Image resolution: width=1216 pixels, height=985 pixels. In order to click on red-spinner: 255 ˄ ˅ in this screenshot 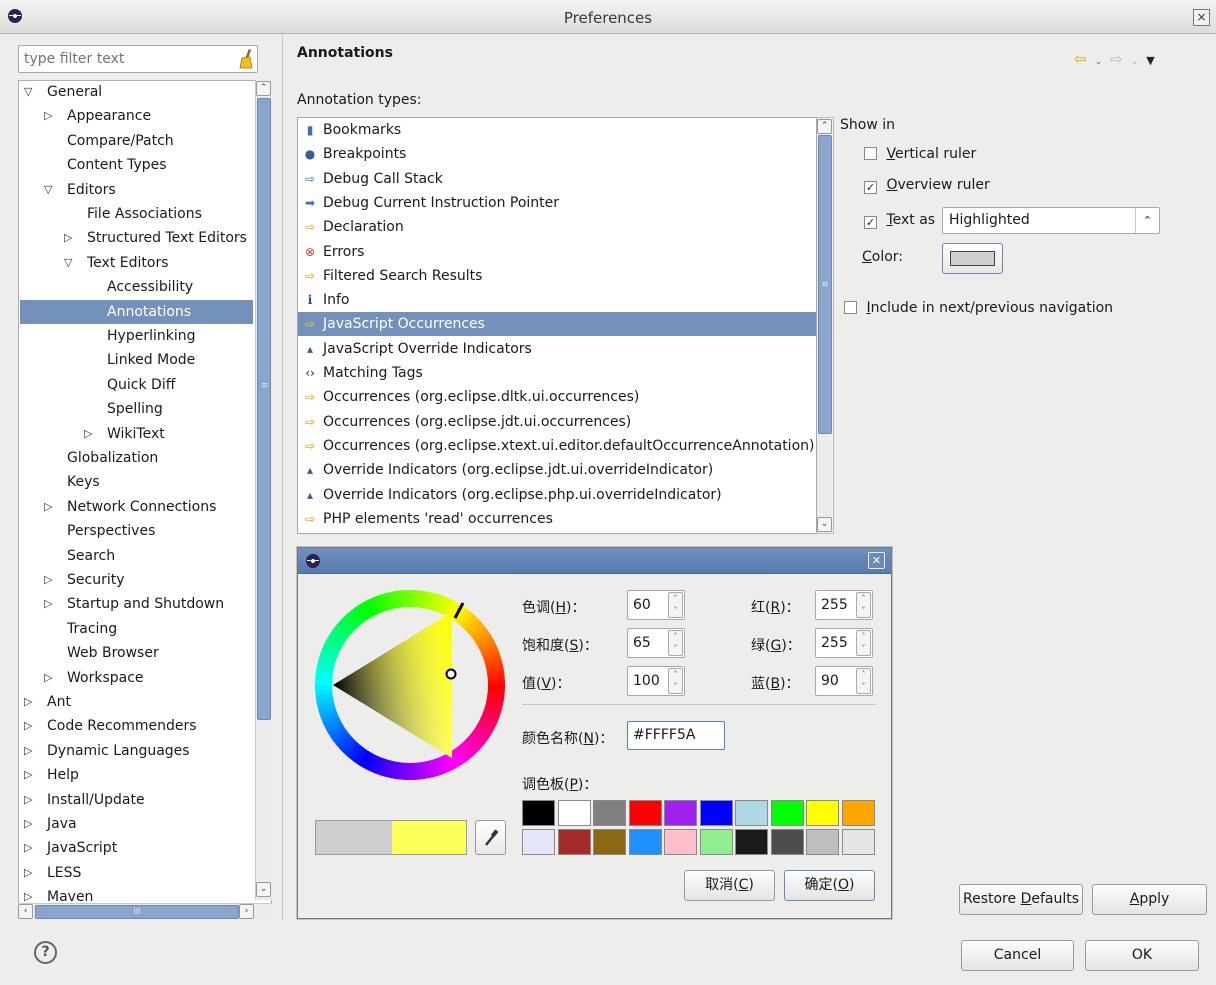, I will do `click(844, 605)`.